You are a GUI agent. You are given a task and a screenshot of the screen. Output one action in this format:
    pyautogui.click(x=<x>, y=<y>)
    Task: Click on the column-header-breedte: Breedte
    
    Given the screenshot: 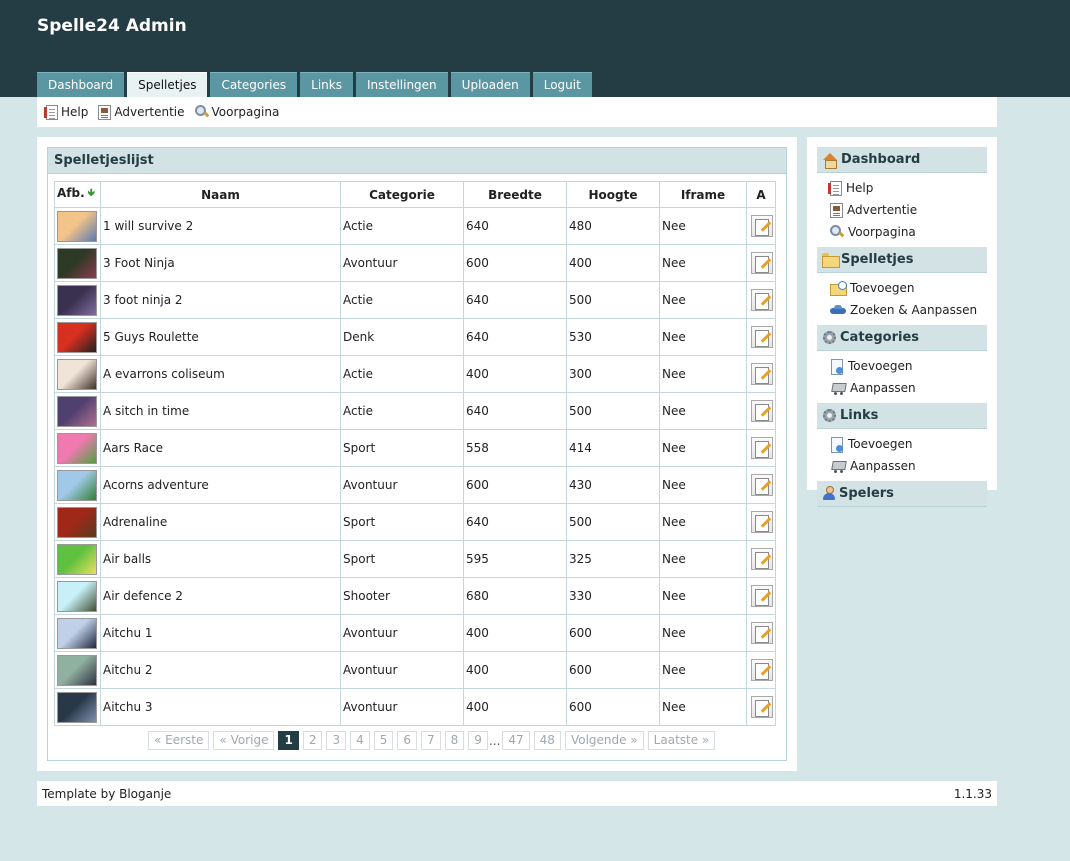 What is the action you would take?
    pyautogui.click(x=515, y=194)
    